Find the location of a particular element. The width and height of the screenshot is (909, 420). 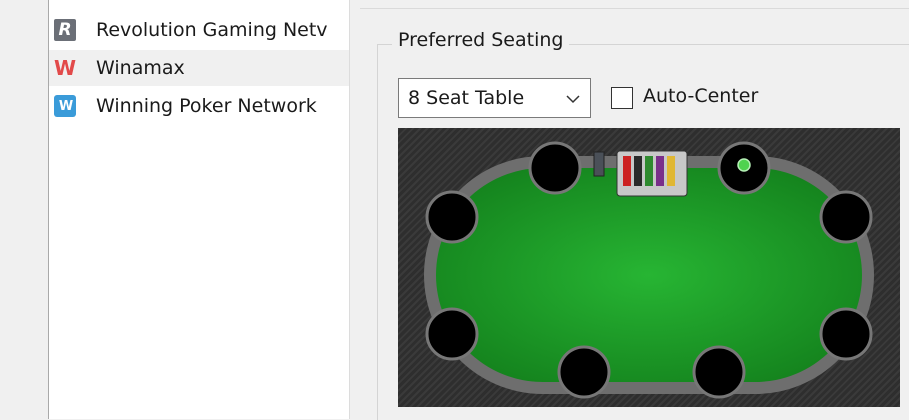

network-item-revolution: R Revolution Gaming Netv is located at coordinates (199, 30).